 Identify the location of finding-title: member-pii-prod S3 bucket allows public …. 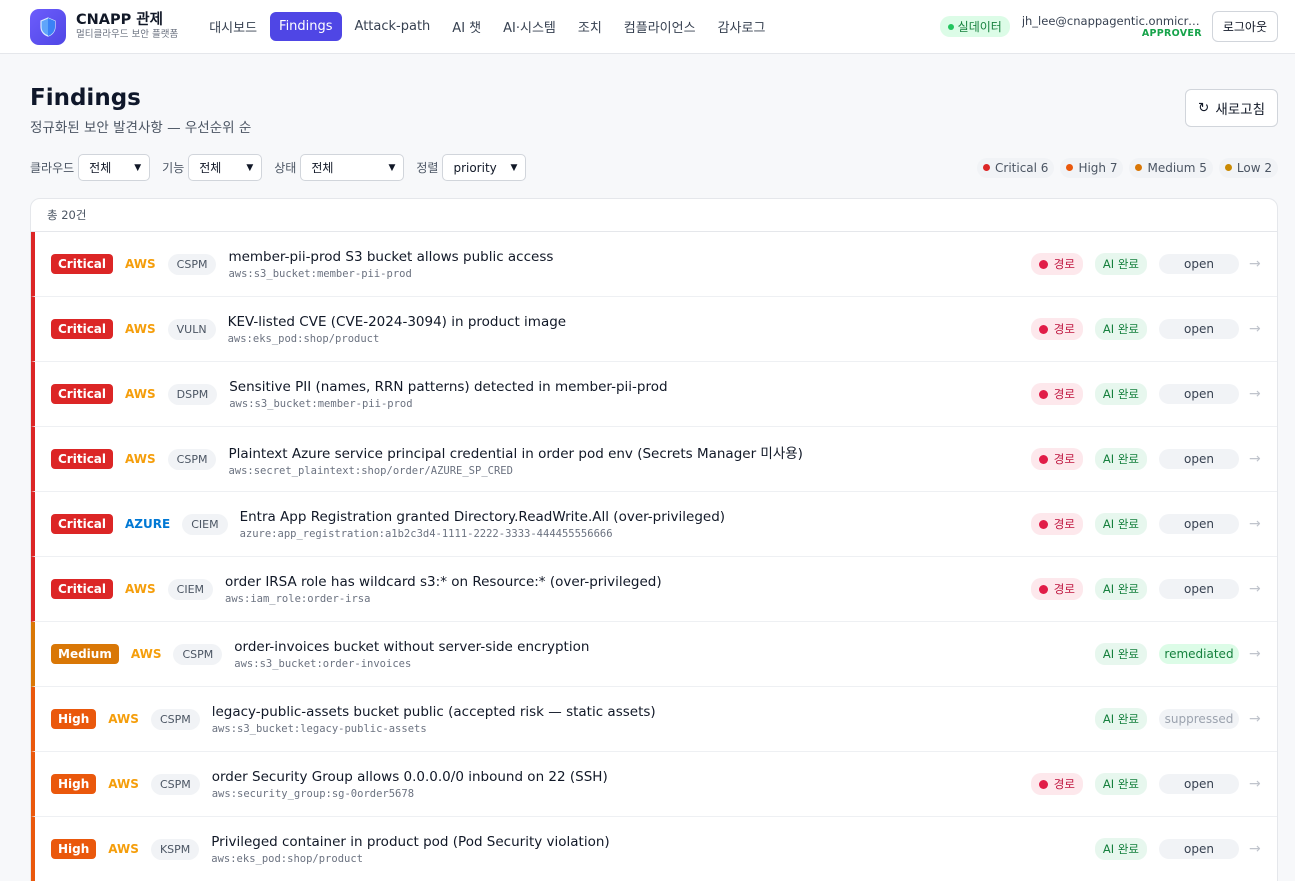
(391, 256).